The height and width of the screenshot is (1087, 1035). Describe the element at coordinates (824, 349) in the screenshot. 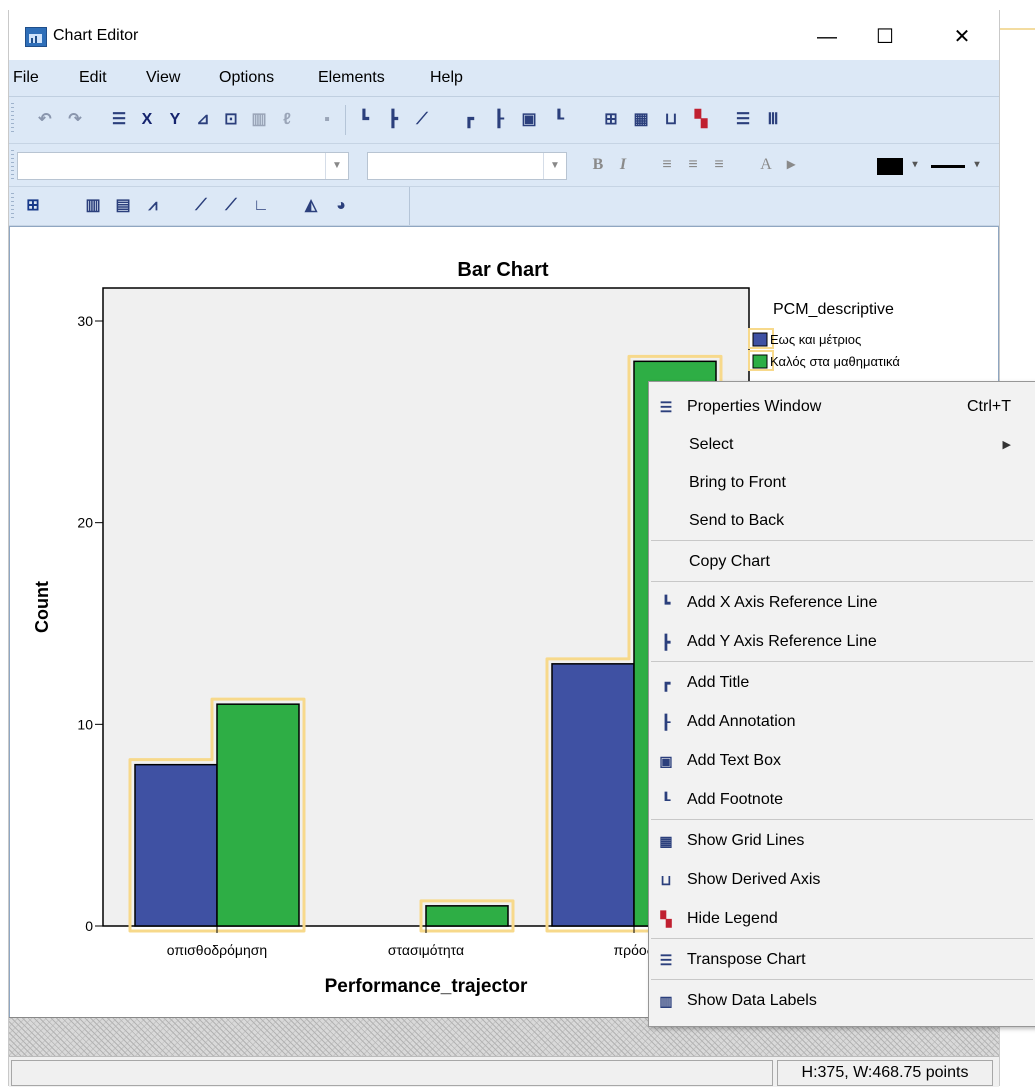

I see `legend: Εως και μέτριος Καλός στα μαθηματικά` at that location.